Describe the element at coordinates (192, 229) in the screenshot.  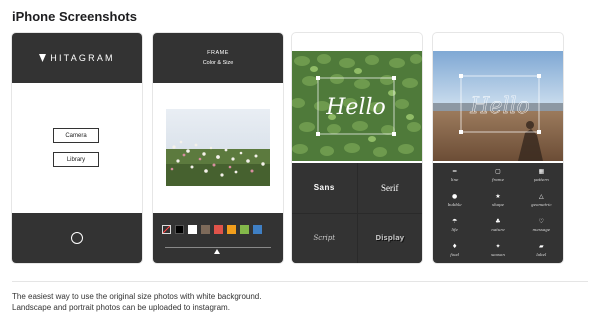
I see `color-swatch-white` at that location.